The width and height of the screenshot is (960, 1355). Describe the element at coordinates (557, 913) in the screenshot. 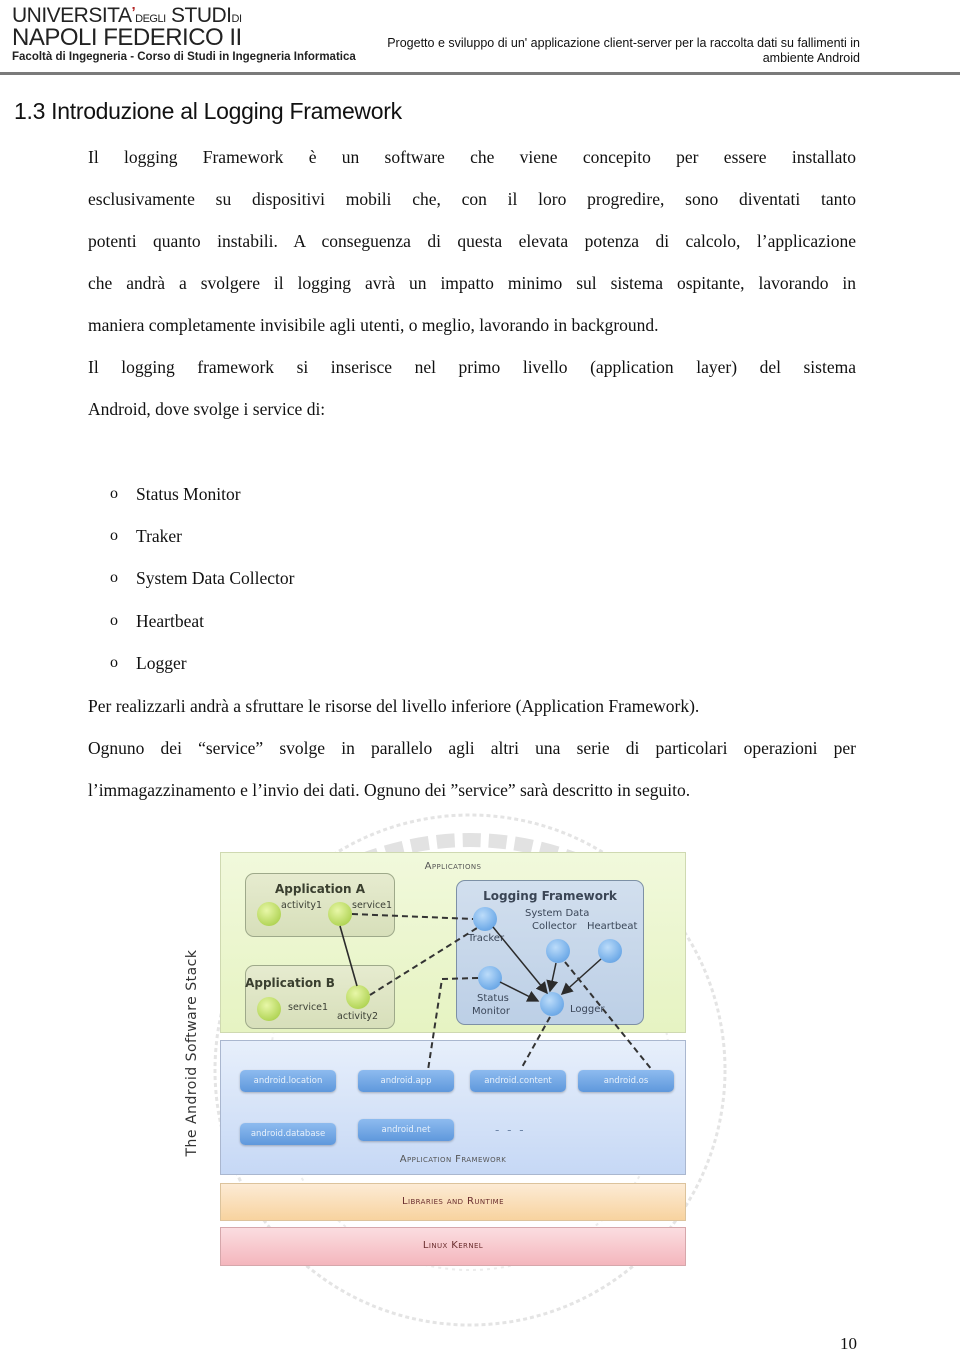

I see `system-data-collector-label-1: System Data` at that location.